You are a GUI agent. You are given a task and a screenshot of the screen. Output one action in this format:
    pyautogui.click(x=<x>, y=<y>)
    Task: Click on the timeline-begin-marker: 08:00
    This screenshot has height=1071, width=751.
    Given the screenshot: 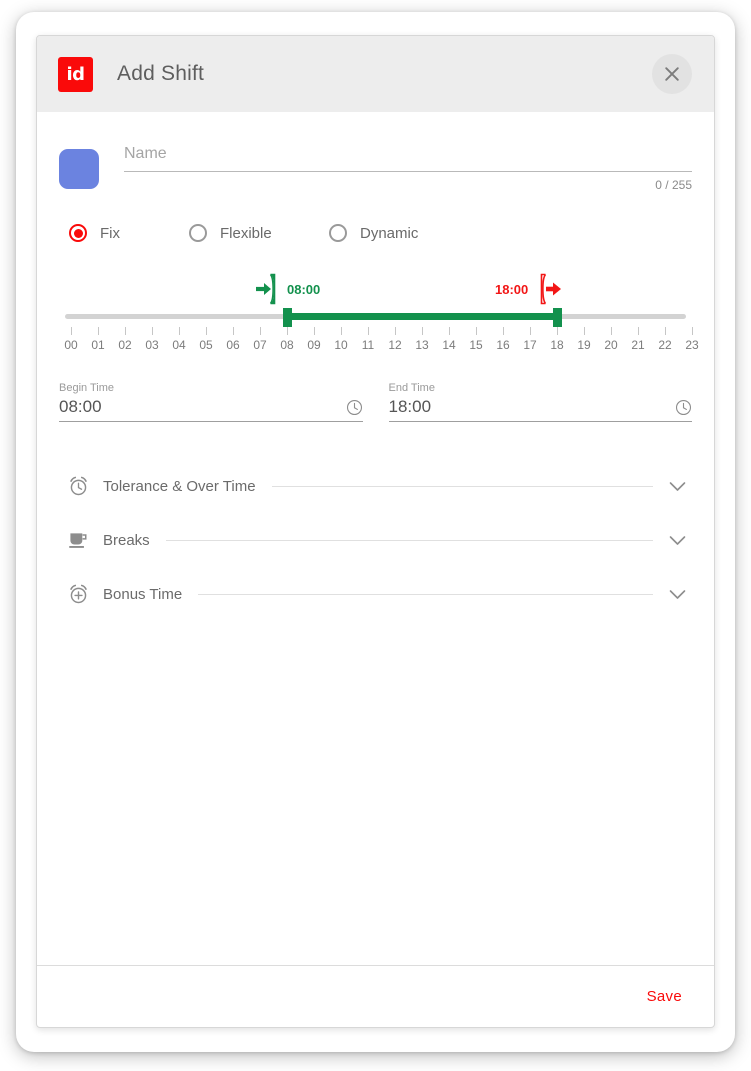 What is the action you would take?
    pyautogui.click(x=287, y=289)
    